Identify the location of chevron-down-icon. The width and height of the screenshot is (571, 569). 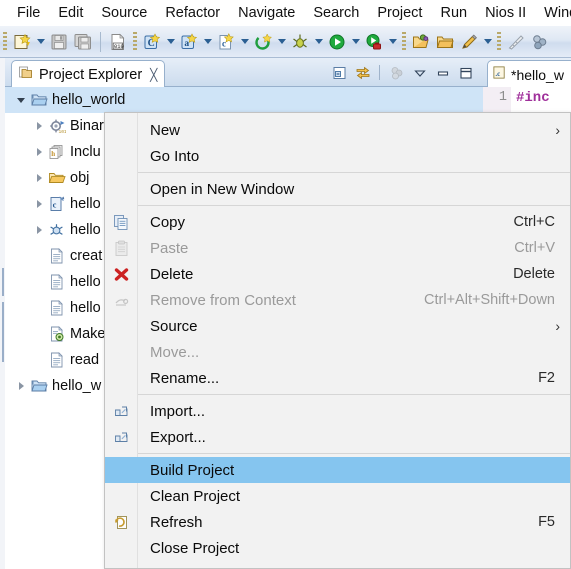
(21, 100).